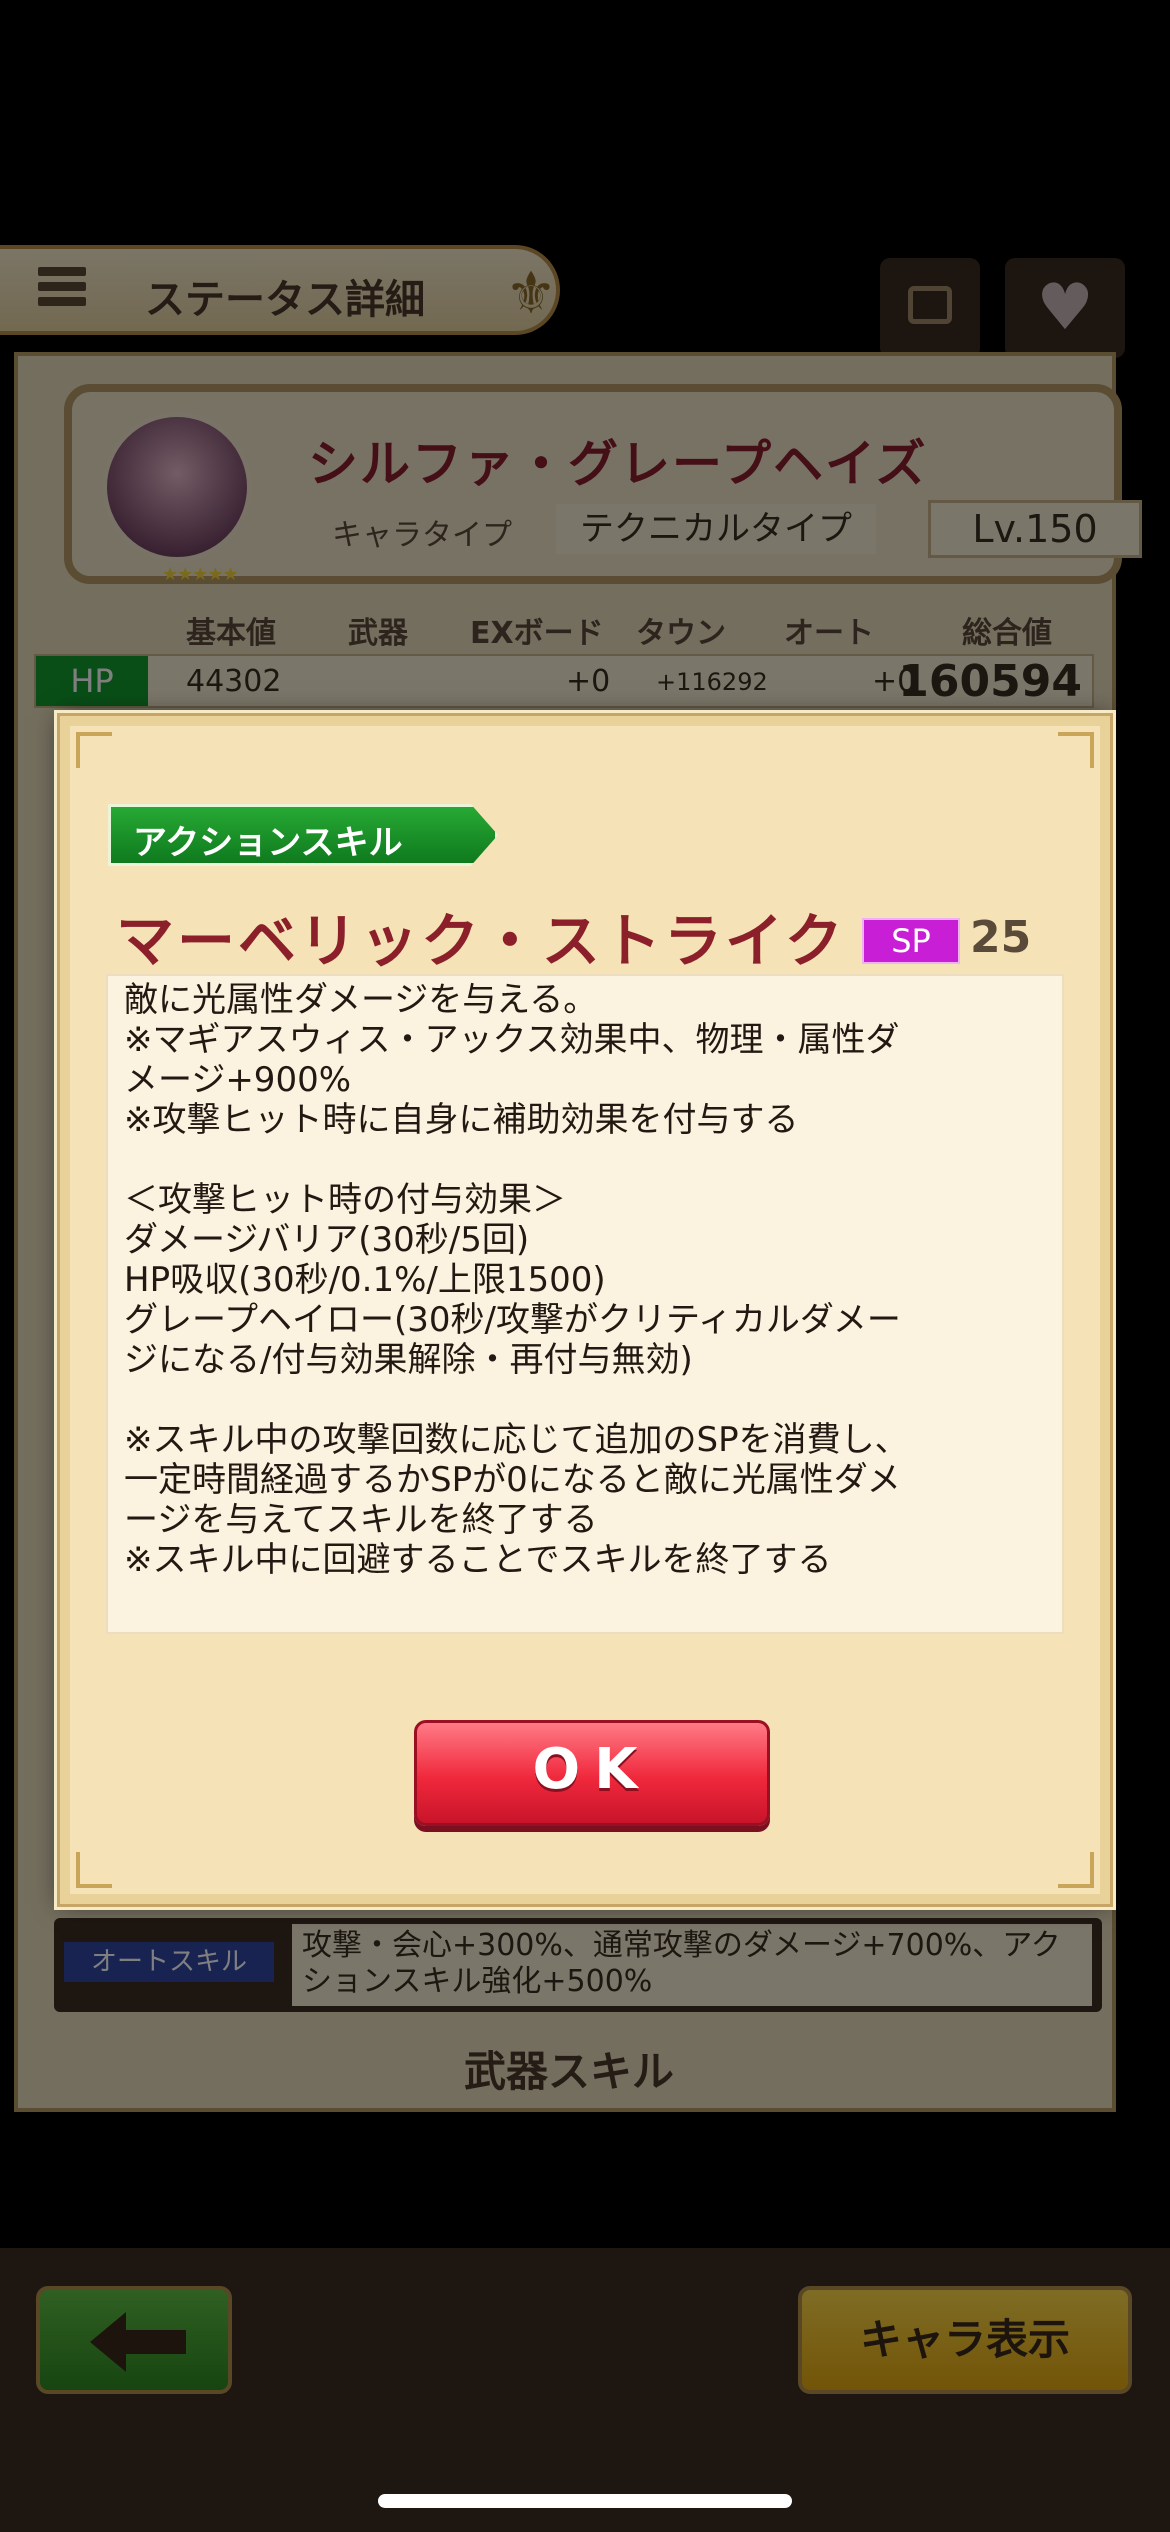 Image resolution: width=1170 pixels, height=2532 pixels. I want to click on description-line: ＜攻撃ヒット時の付与効果＞, so click(345, 1200).